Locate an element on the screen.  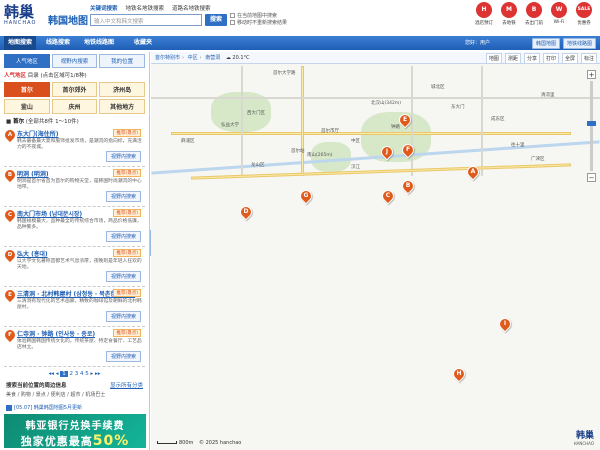
map-pin-c: C is located at coordinates (388, 196).